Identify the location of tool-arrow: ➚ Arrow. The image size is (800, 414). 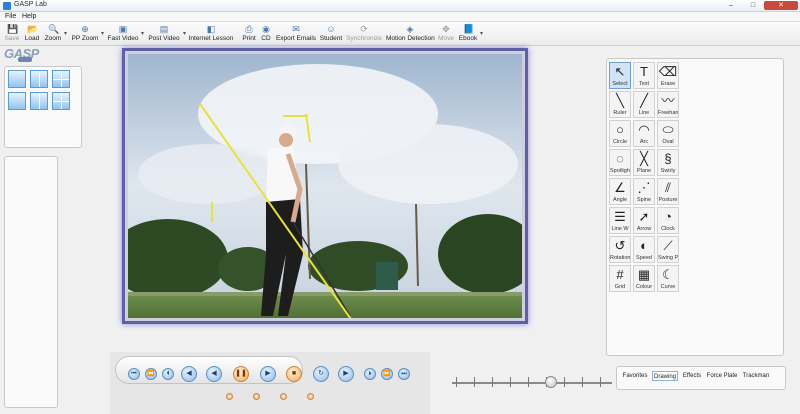
(644, 220).